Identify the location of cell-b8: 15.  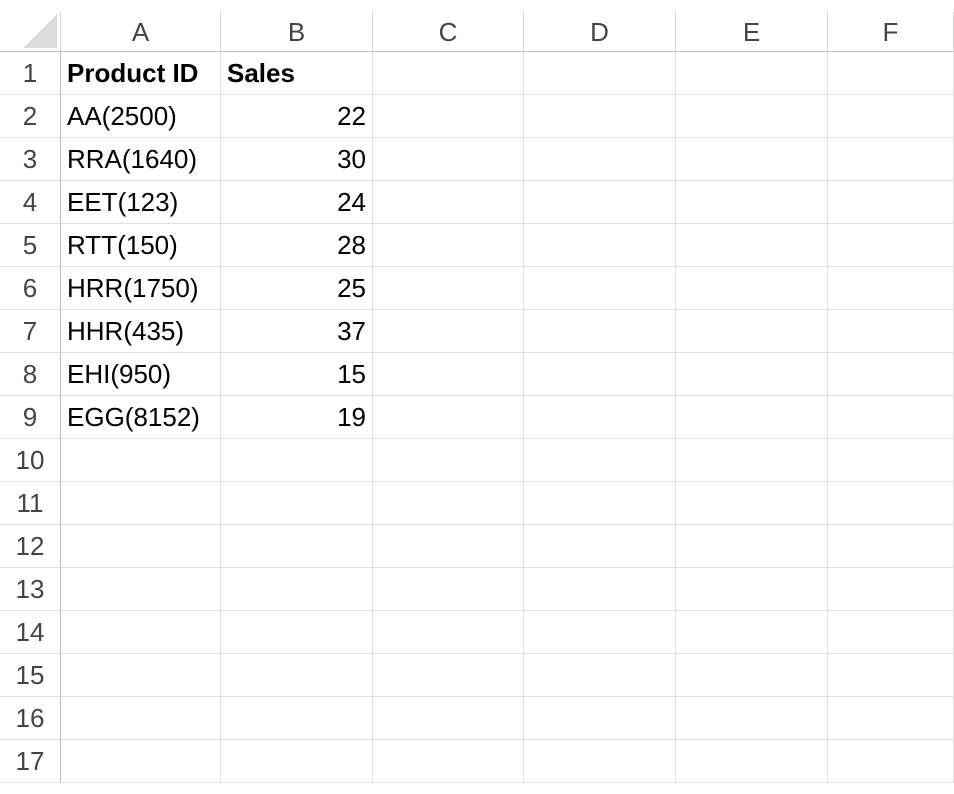
(297, 374).